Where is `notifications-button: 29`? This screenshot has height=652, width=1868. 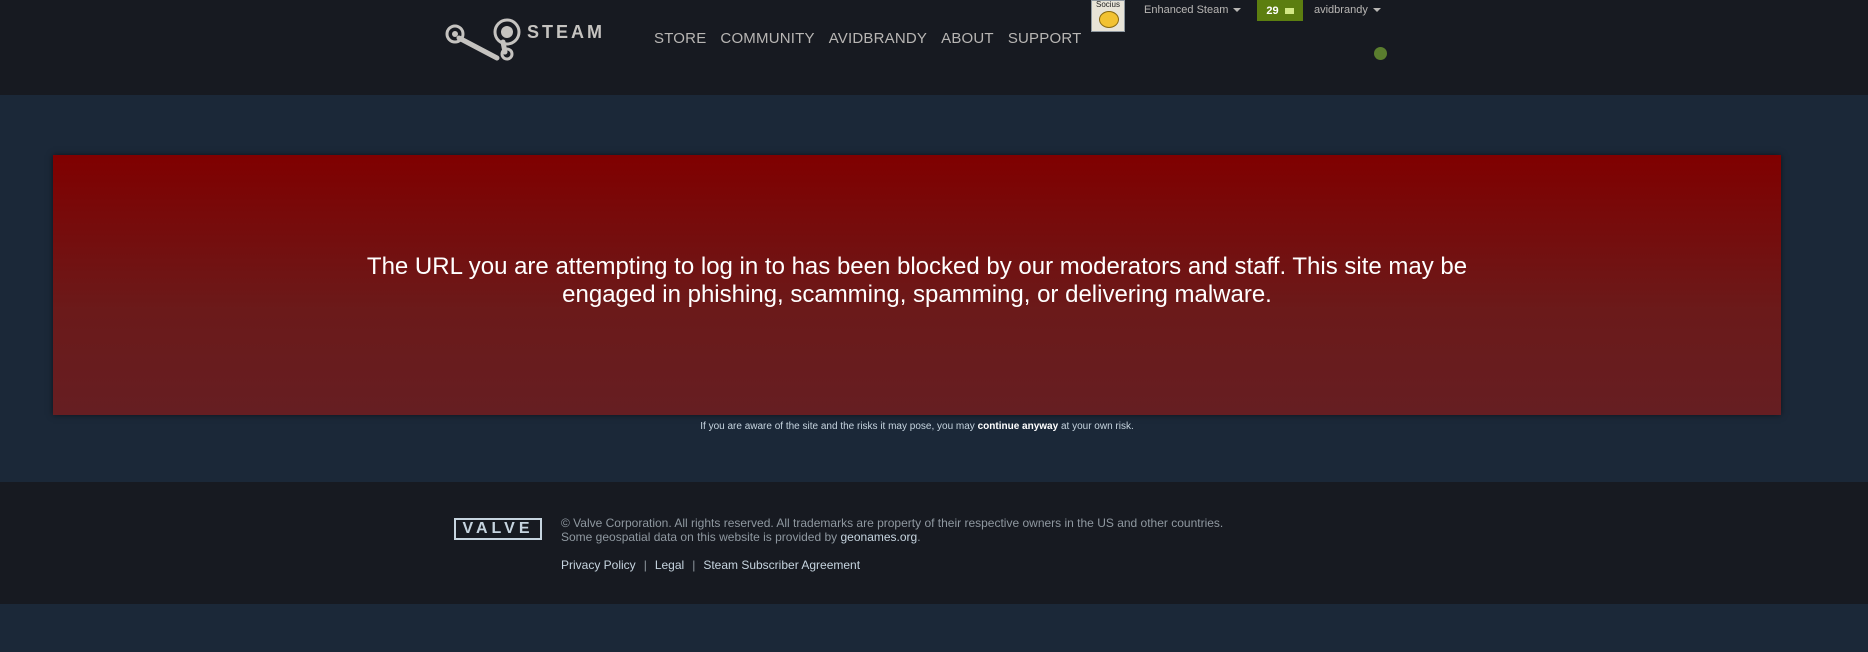 notifications-button: 29 is located at coordinates (1280, 10).